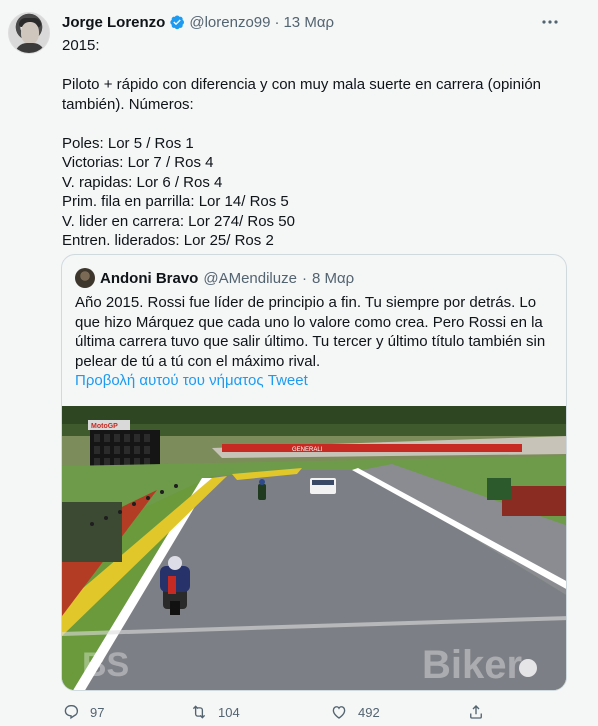 The image size is (598, 726). I want to click on retweet-count: 104, so click(229, 712).